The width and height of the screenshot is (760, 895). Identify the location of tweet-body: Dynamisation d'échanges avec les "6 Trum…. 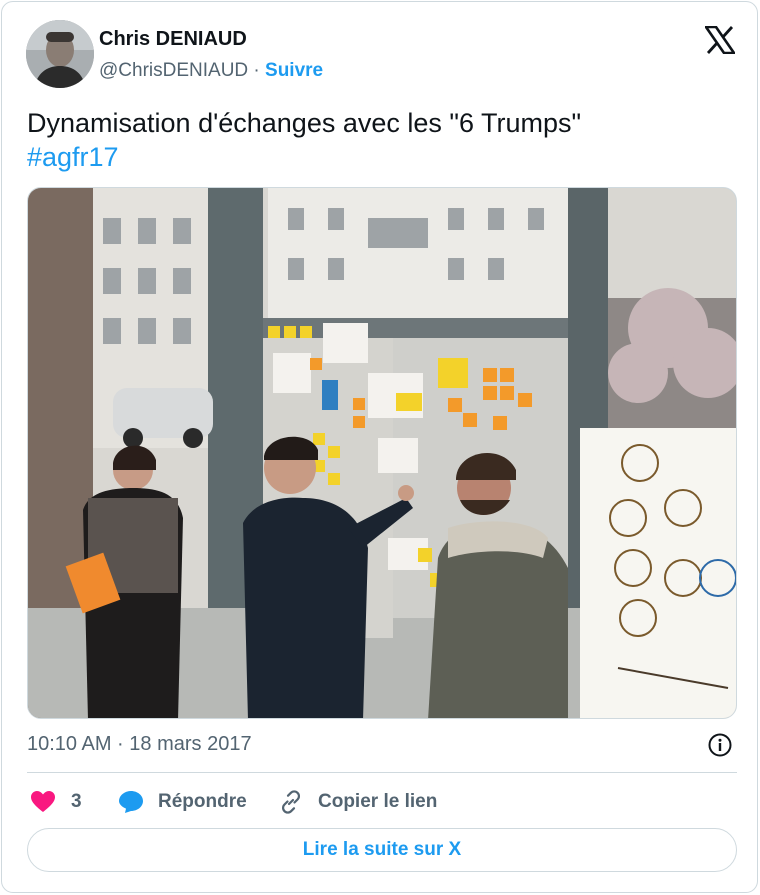
(304, 123).